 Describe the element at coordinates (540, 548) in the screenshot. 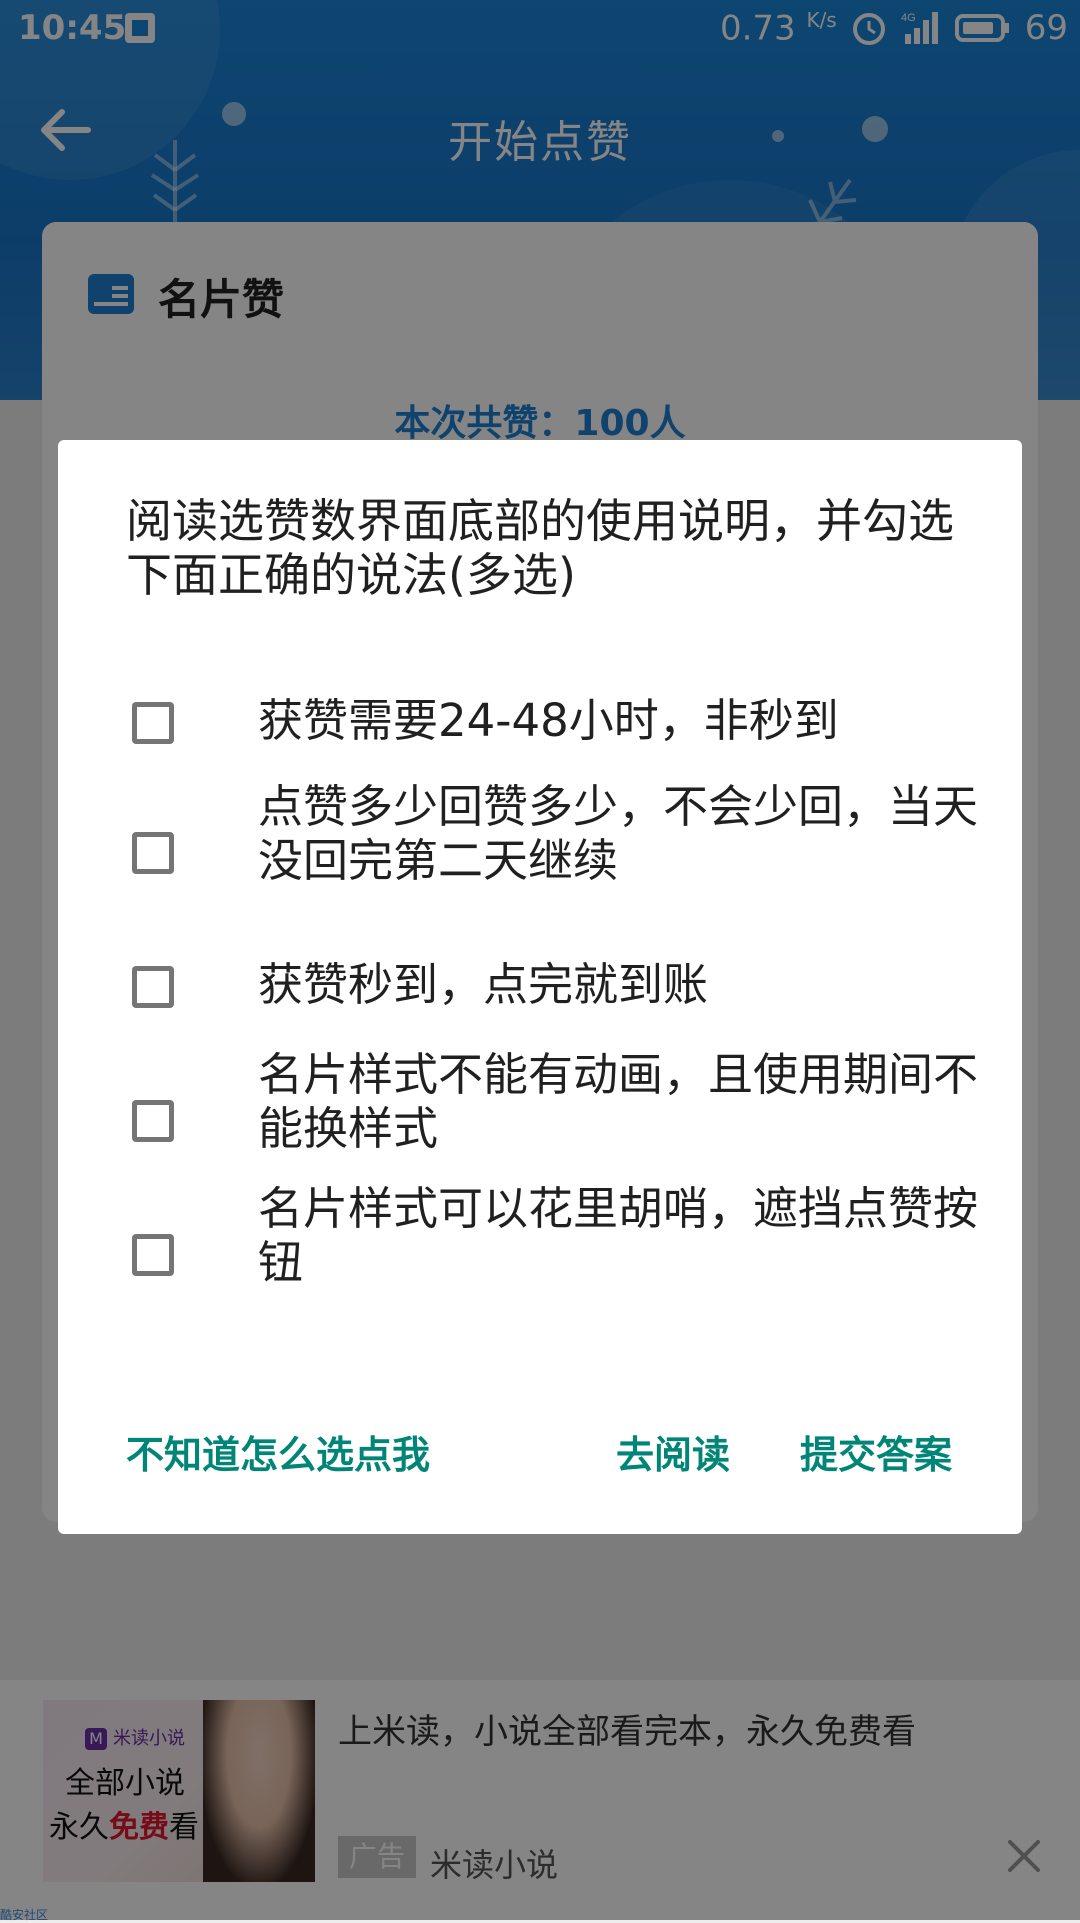

I see `dialog-title: 阅读选赞数界面底部的使用说明，并勾选下面正确的说法(多选)` at that location.